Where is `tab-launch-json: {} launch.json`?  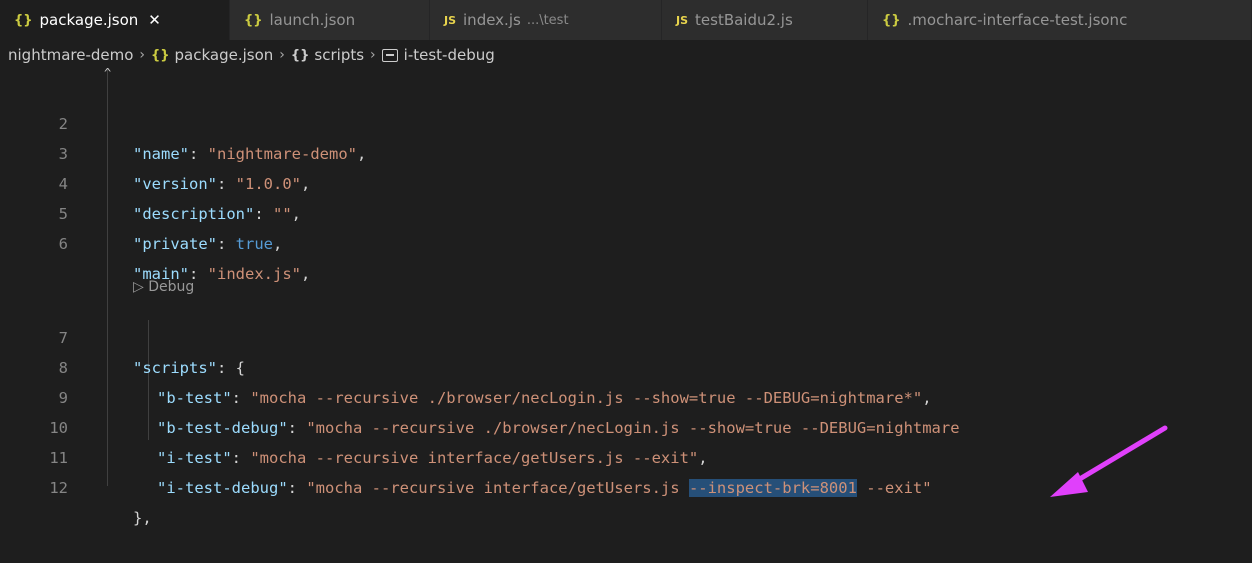
tab-launch-json: {} launch.json is located at coordinates (330, 20).